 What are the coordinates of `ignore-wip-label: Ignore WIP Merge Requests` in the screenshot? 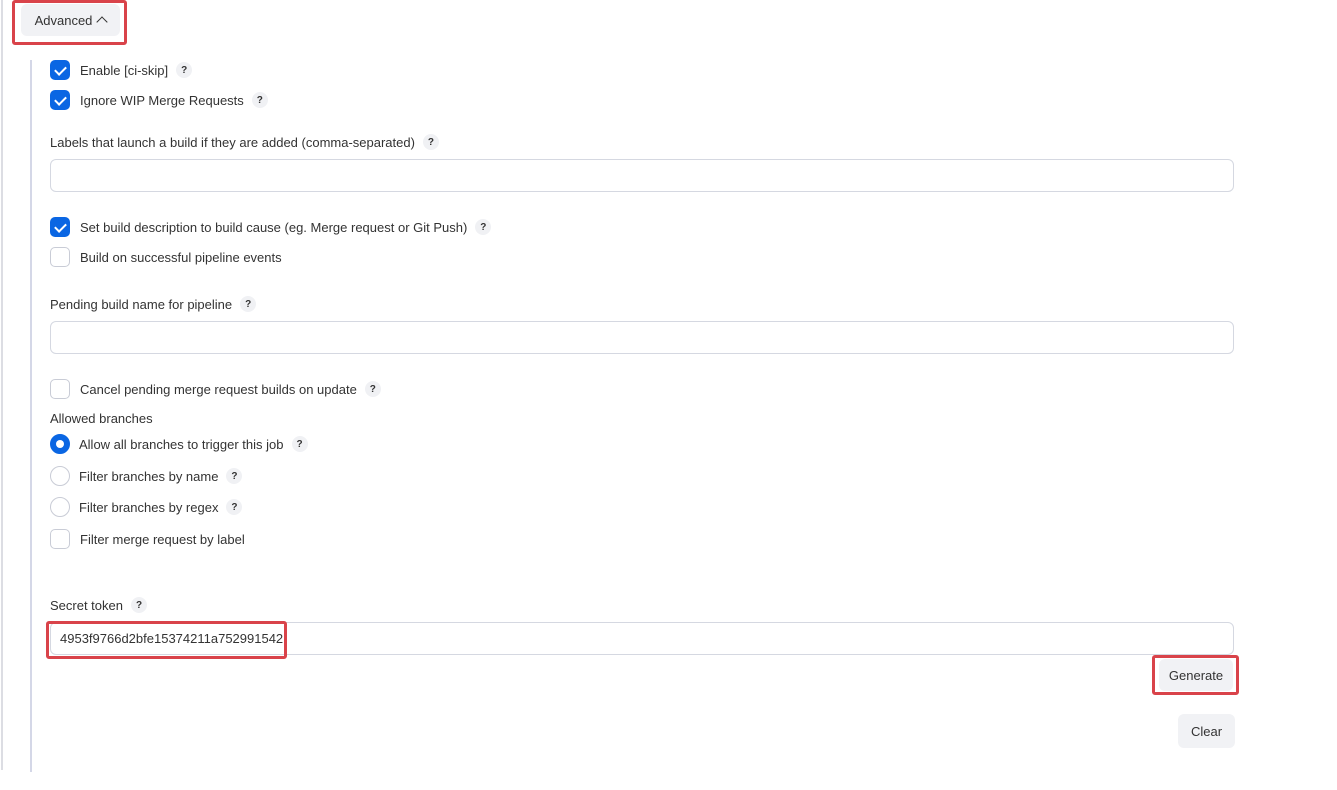 It's located at (162, 100).